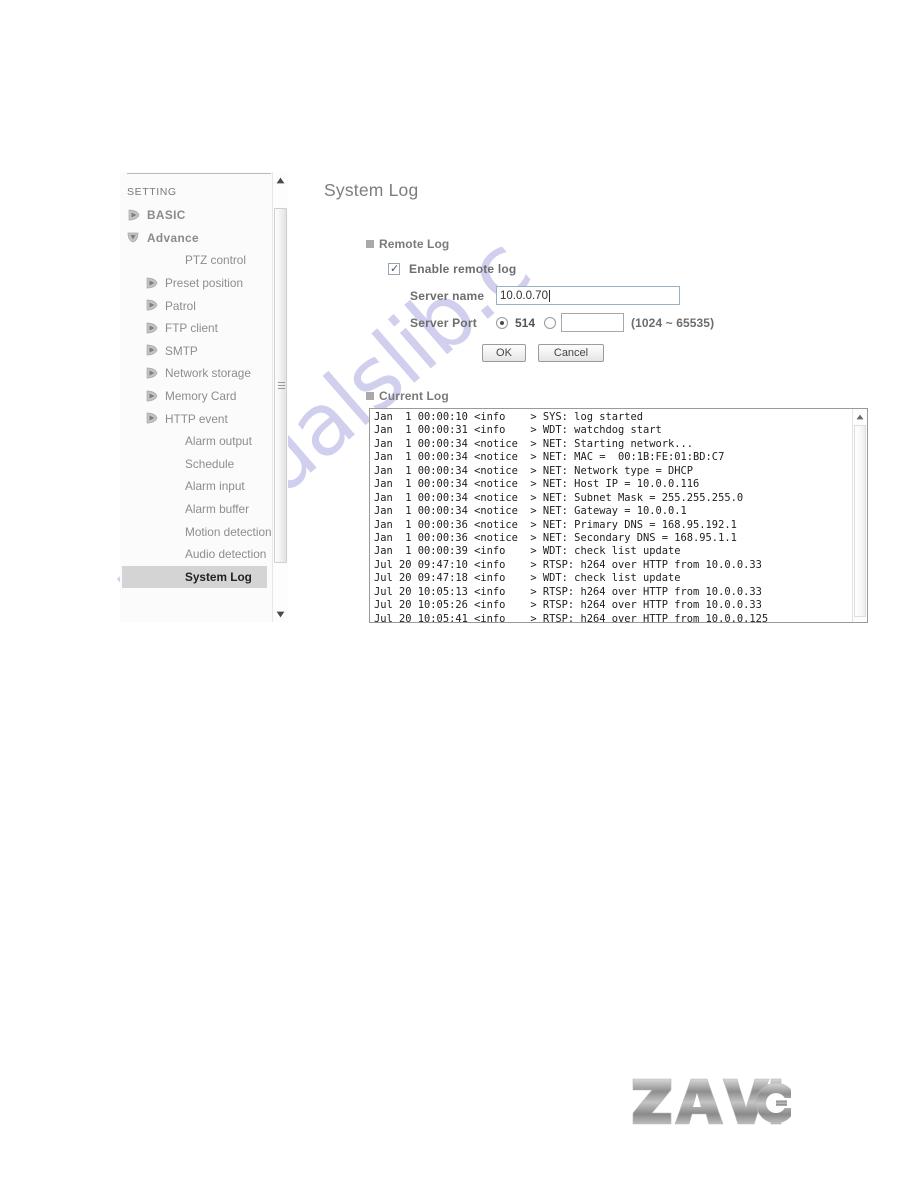  Describe the element at coordinates (134, 237) in the screenshot. I see `arrow-down-icon` at that location.